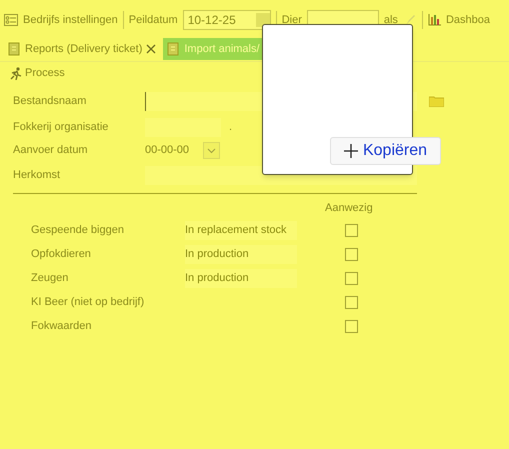  I want to click on row-label: Gespeende biggen, so click(78, 230).